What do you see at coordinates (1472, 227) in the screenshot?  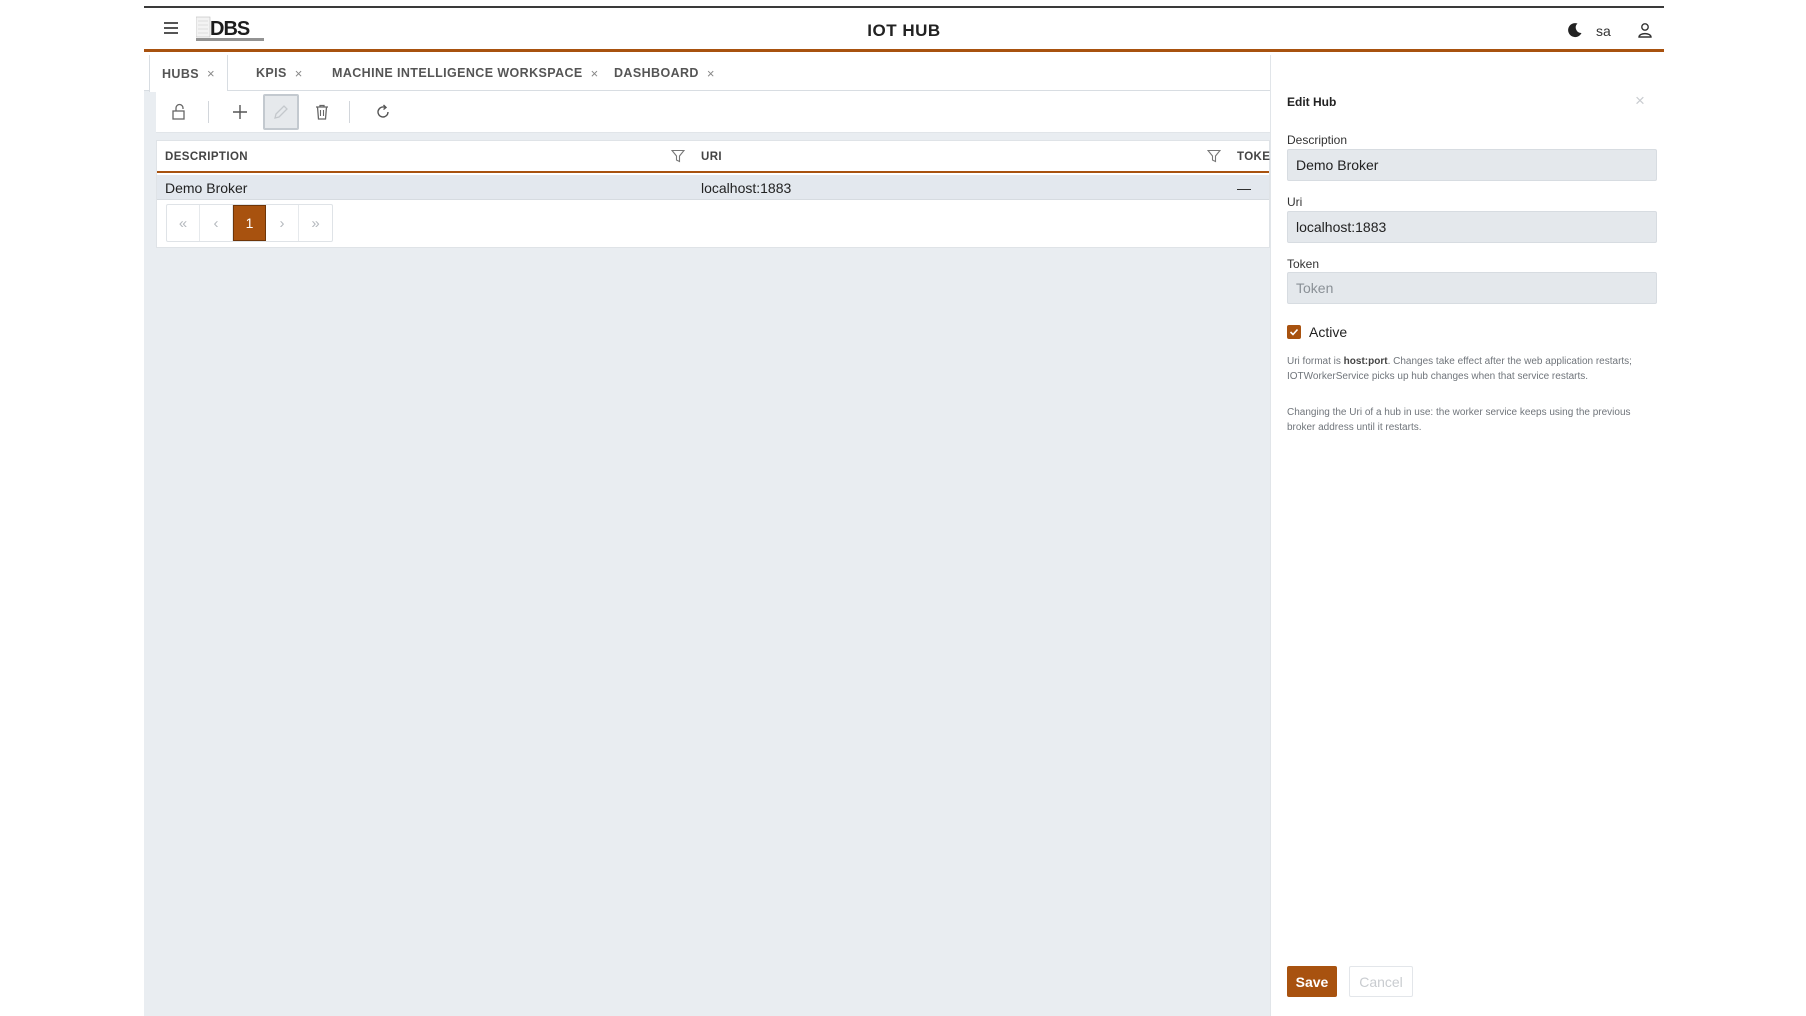 I see `uri-input` at bounding box center [1472, 227].